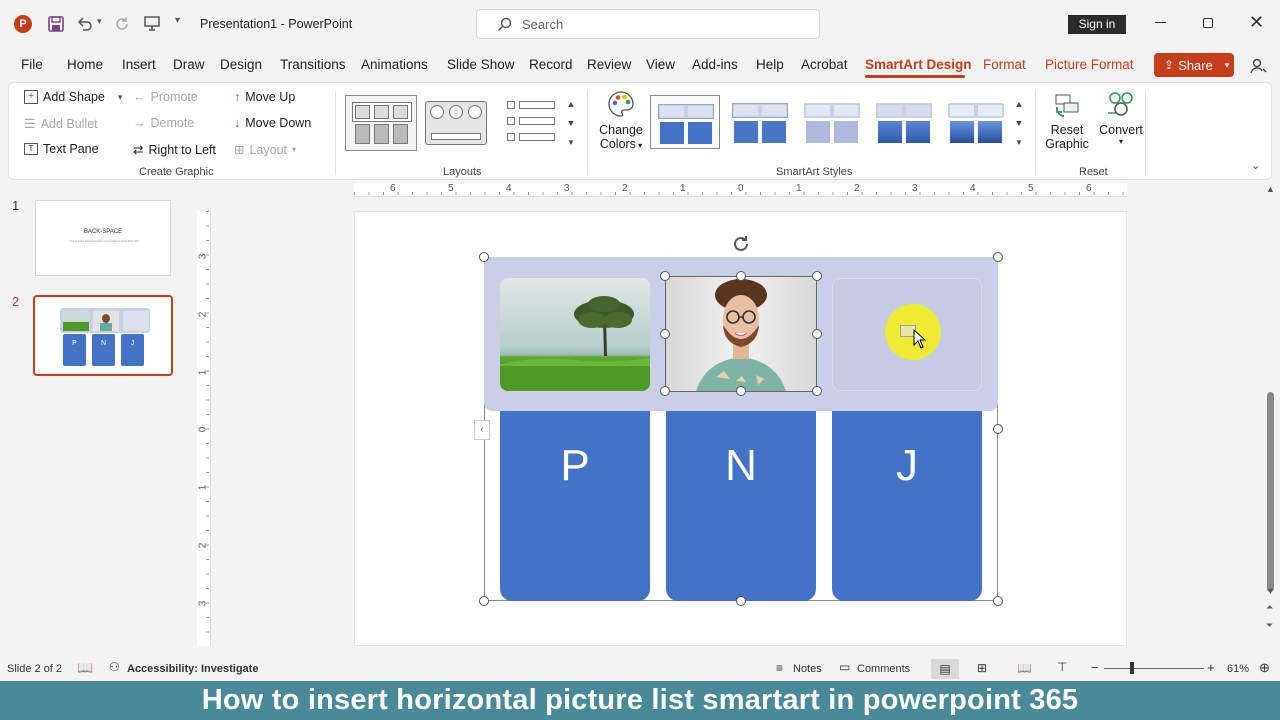 The width and height of the screenshot is (1280, 720). Describe the element at coordinates (715, 64) in the screenshot. I see `tab-addins: Add-ins` at that location.